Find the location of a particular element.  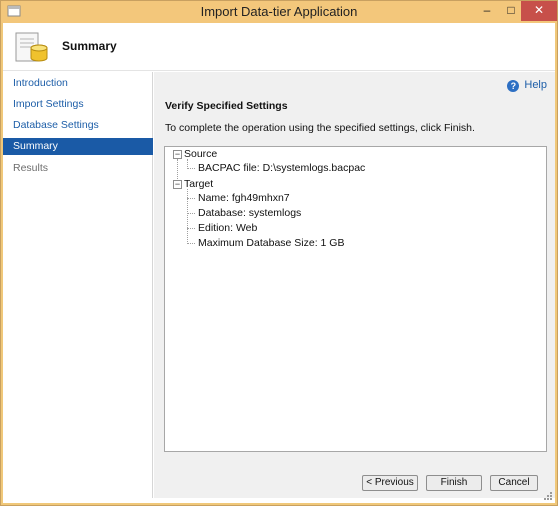

tree-leaf-max-size: Maximum Database Size: 1 GB is located at coordinates (271, 243).